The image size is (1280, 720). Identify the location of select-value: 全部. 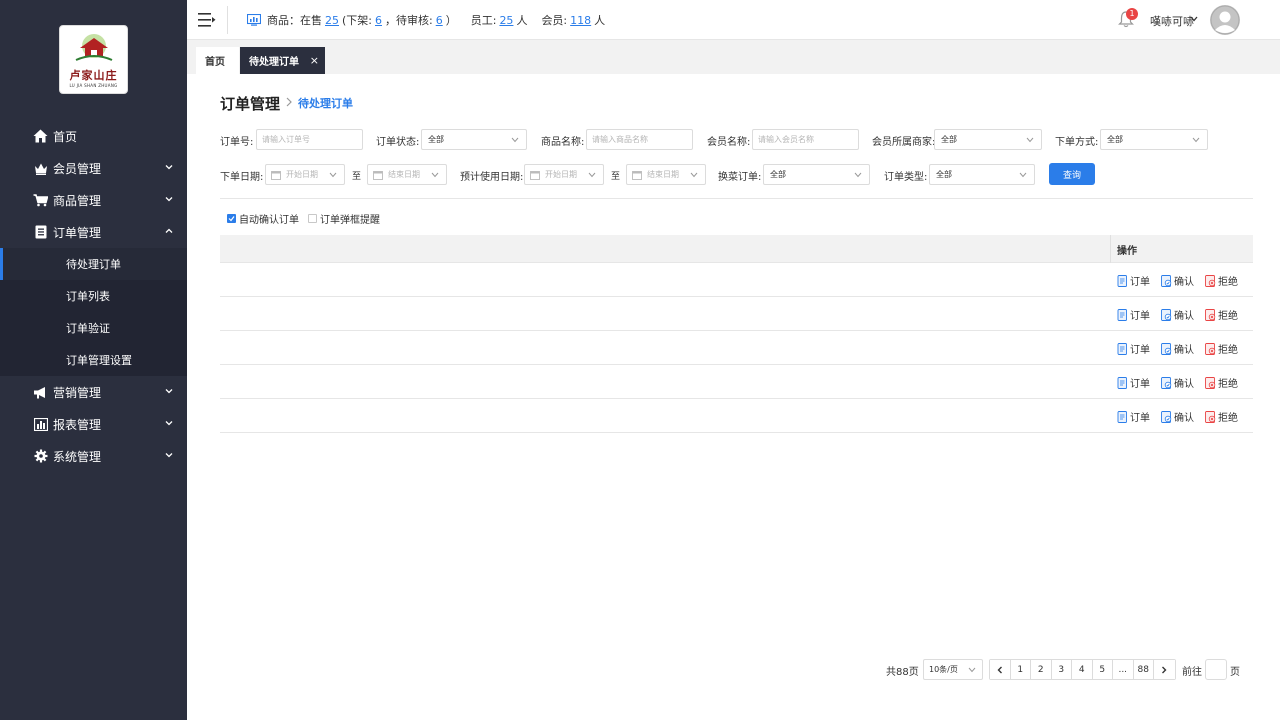
(778, 174).